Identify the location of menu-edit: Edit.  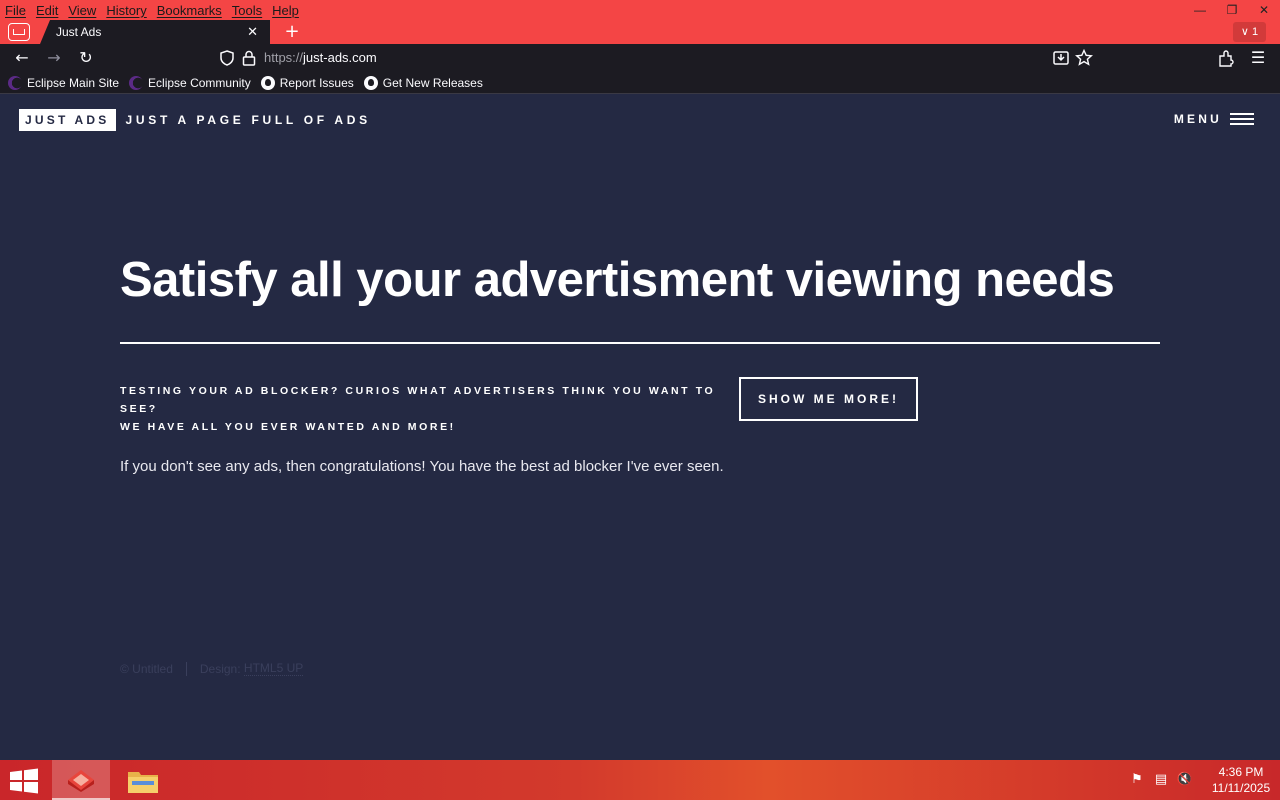
(47, 10).